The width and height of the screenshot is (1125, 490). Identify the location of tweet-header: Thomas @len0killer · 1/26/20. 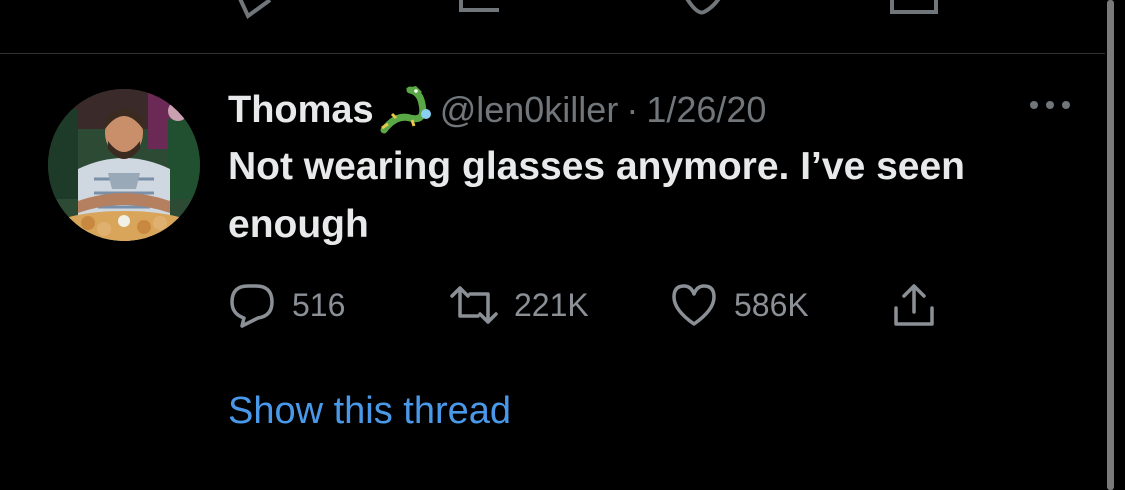
(658, 110).